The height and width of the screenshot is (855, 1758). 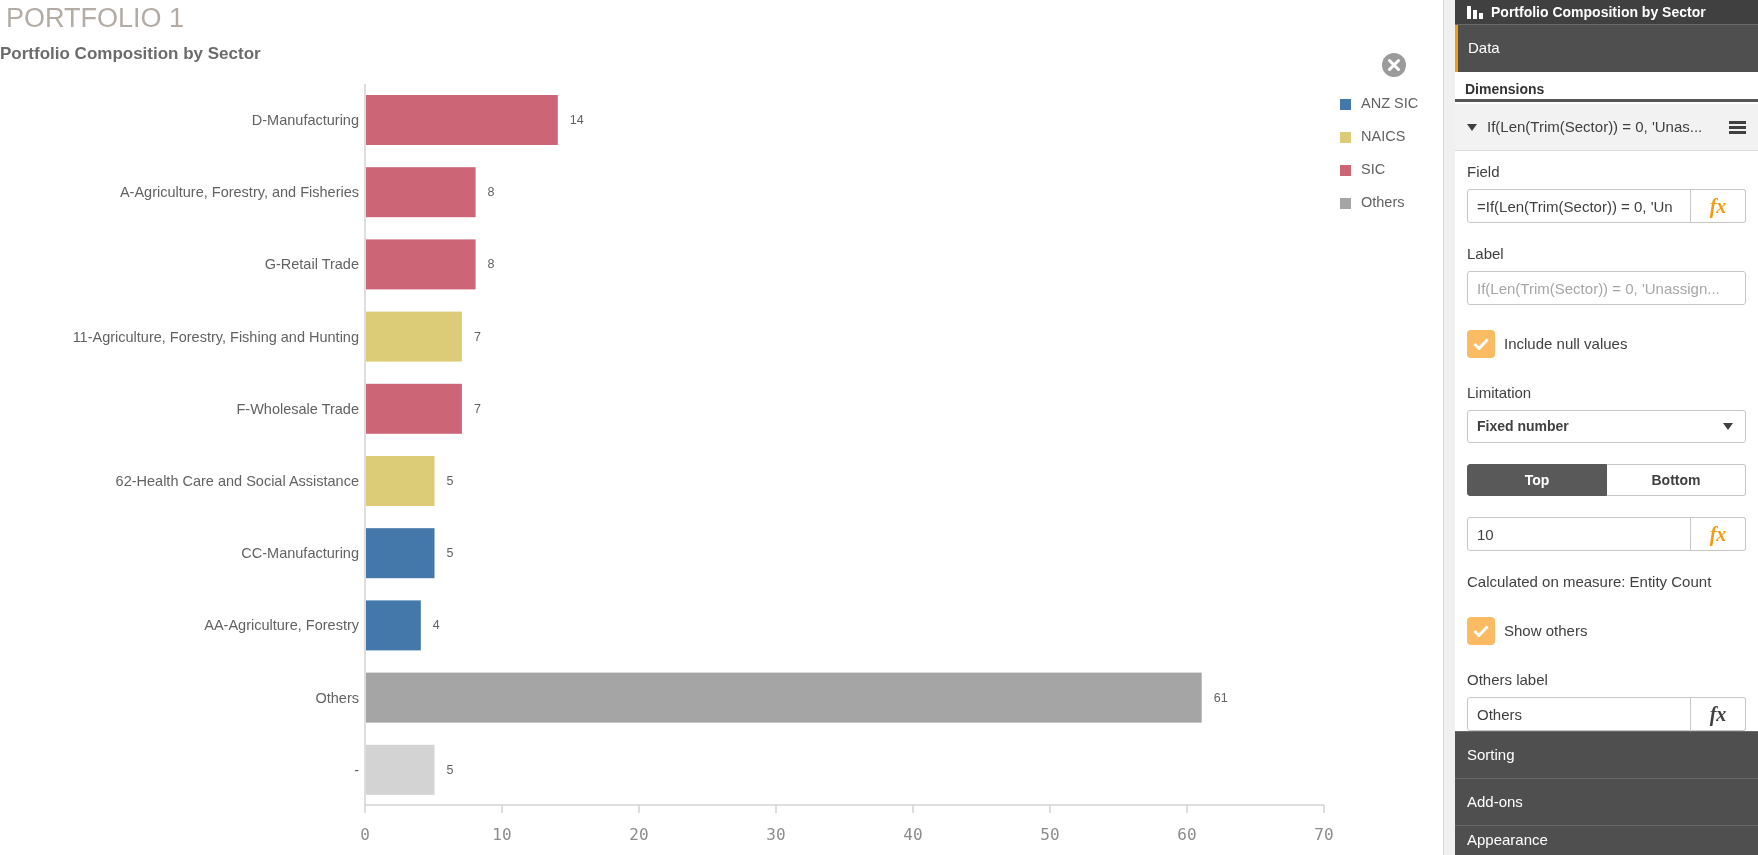 I want to click on value-label: 14, so click(x=576, y=120).